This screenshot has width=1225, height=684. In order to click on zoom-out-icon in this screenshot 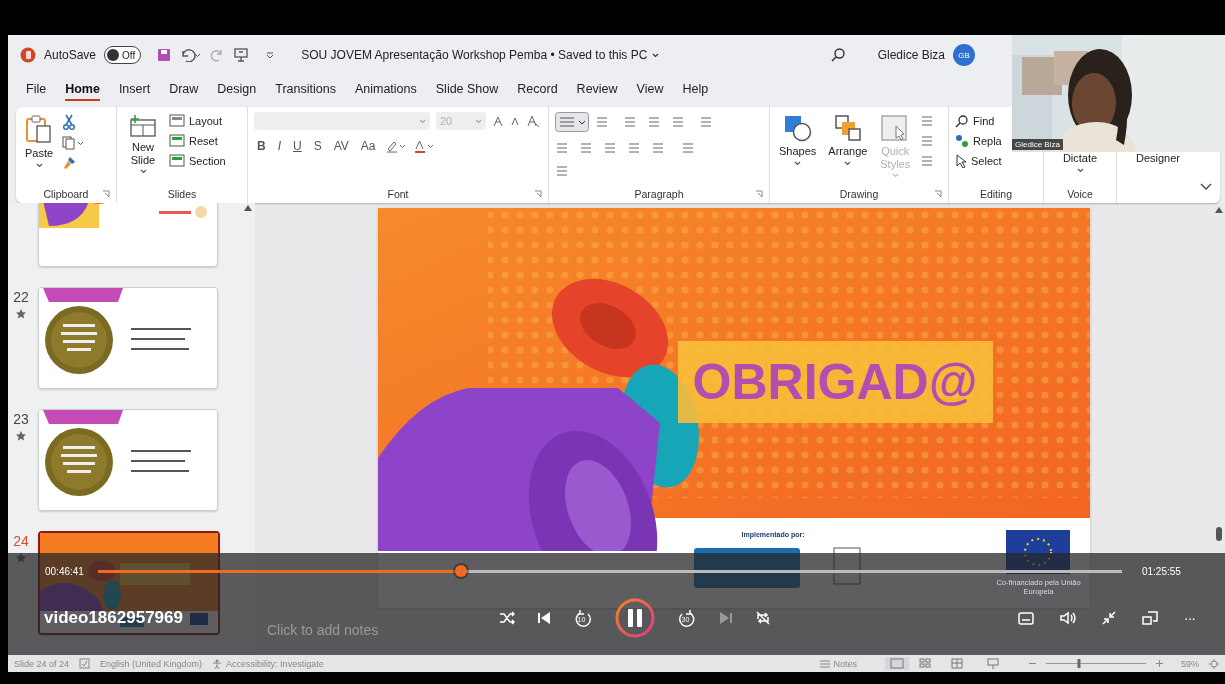, I will do `click(1032, 663)`.